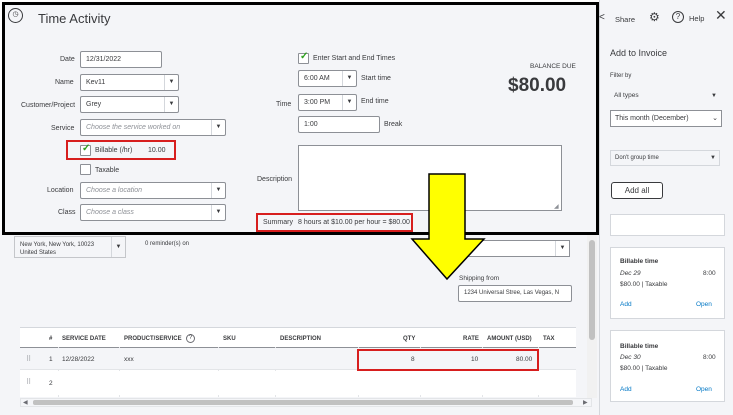 This screenshot has height=415, width=733. I want to click on help-icon: ?, so click(678, 17).